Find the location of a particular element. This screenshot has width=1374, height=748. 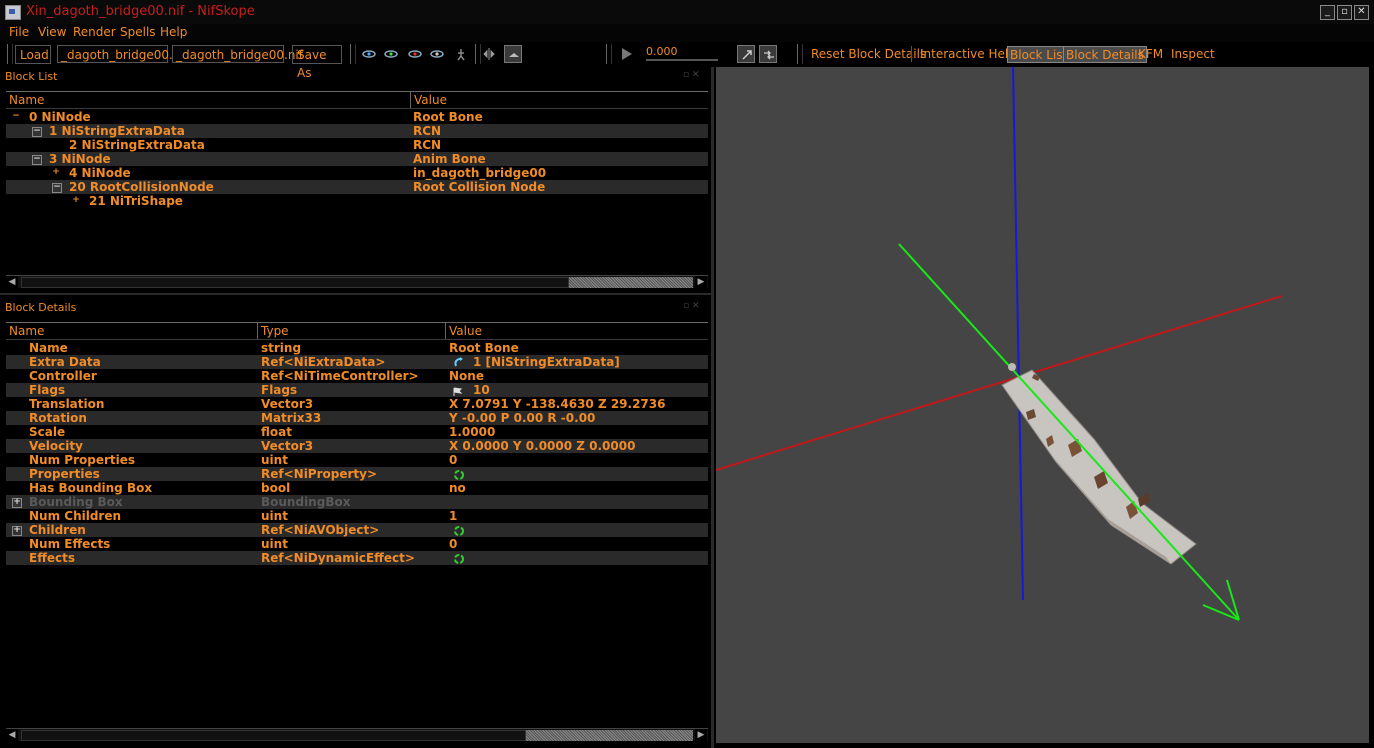

load-path-field: _dagoth_bridge00.nif is located at coordinates (122, 54).